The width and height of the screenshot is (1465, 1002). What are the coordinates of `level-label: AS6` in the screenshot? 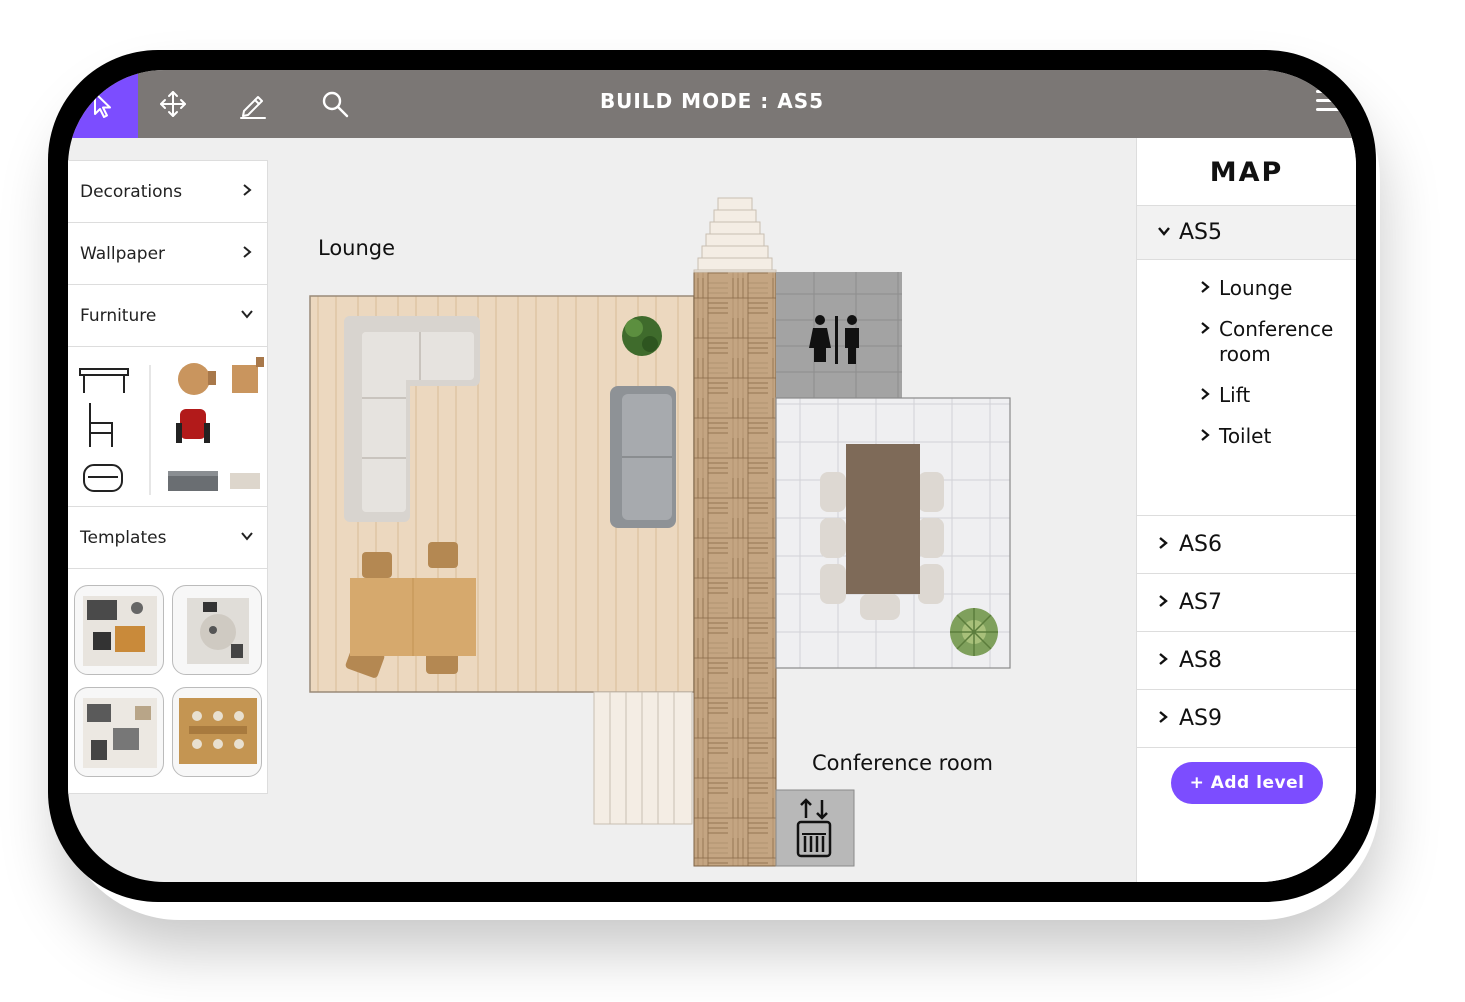 It's located at (1201, 544).